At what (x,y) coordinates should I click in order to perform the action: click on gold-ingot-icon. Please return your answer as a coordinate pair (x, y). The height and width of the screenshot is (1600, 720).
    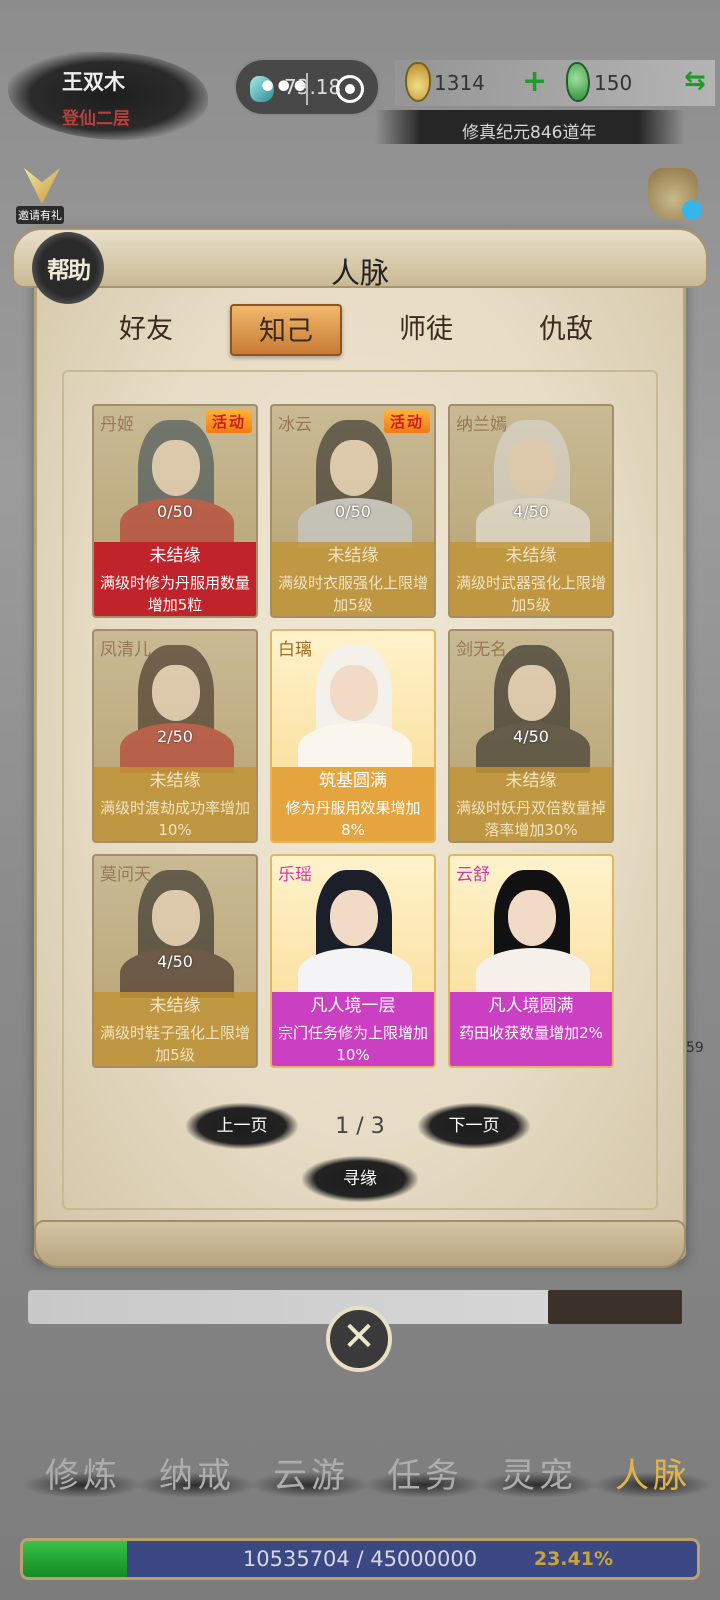
    Looking at the image, I should click on (418, 82).